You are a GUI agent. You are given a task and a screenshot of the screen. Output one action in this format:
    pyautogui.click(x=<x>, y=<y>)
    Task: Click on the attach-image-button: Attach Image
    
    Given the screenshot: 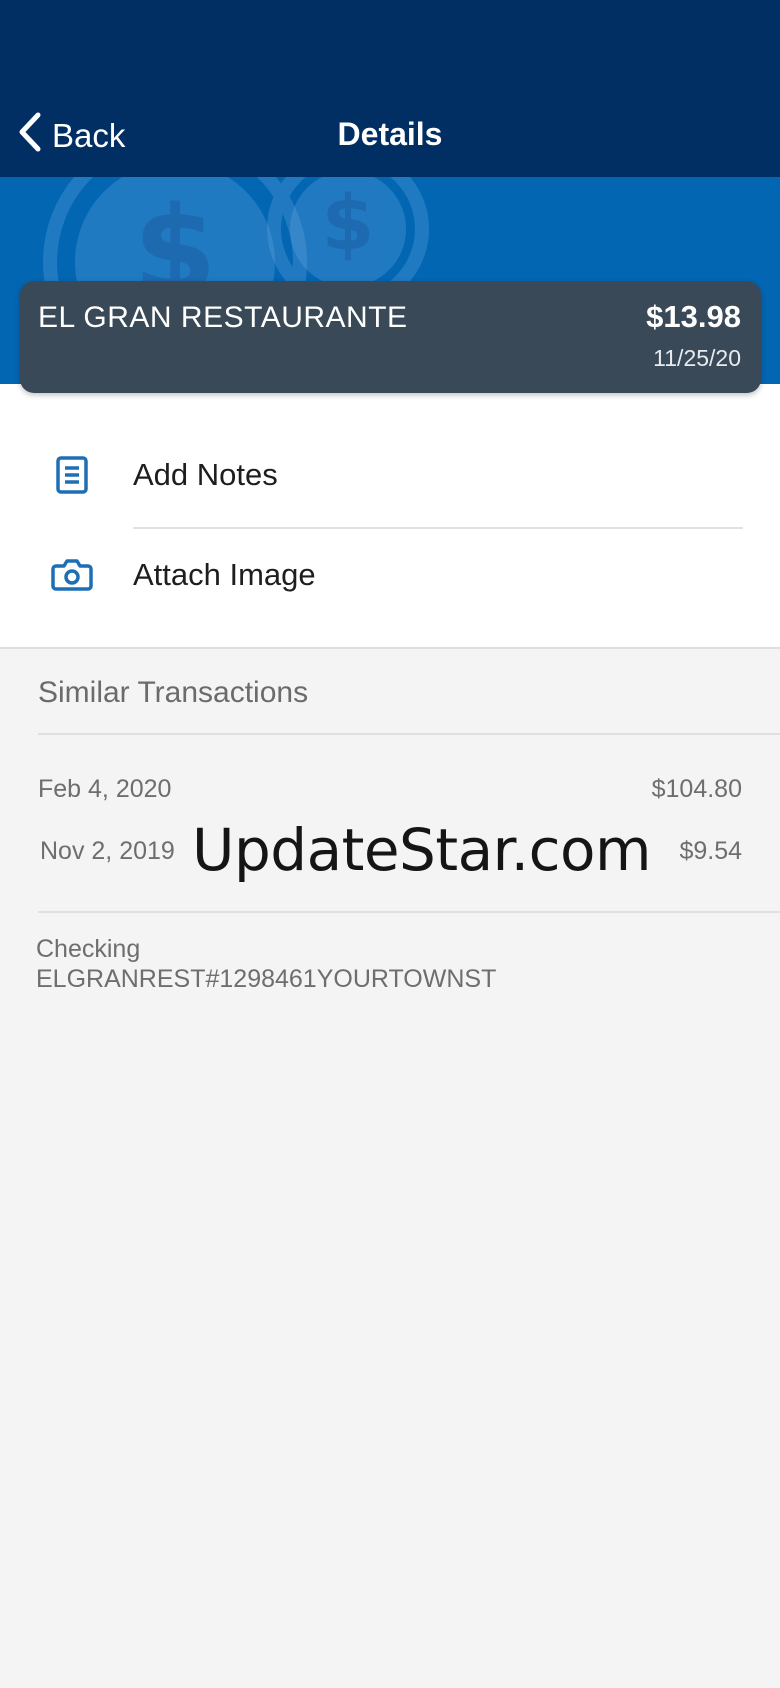 What is the action you would take?
    pyautogui.click(x=390, y=575)
    